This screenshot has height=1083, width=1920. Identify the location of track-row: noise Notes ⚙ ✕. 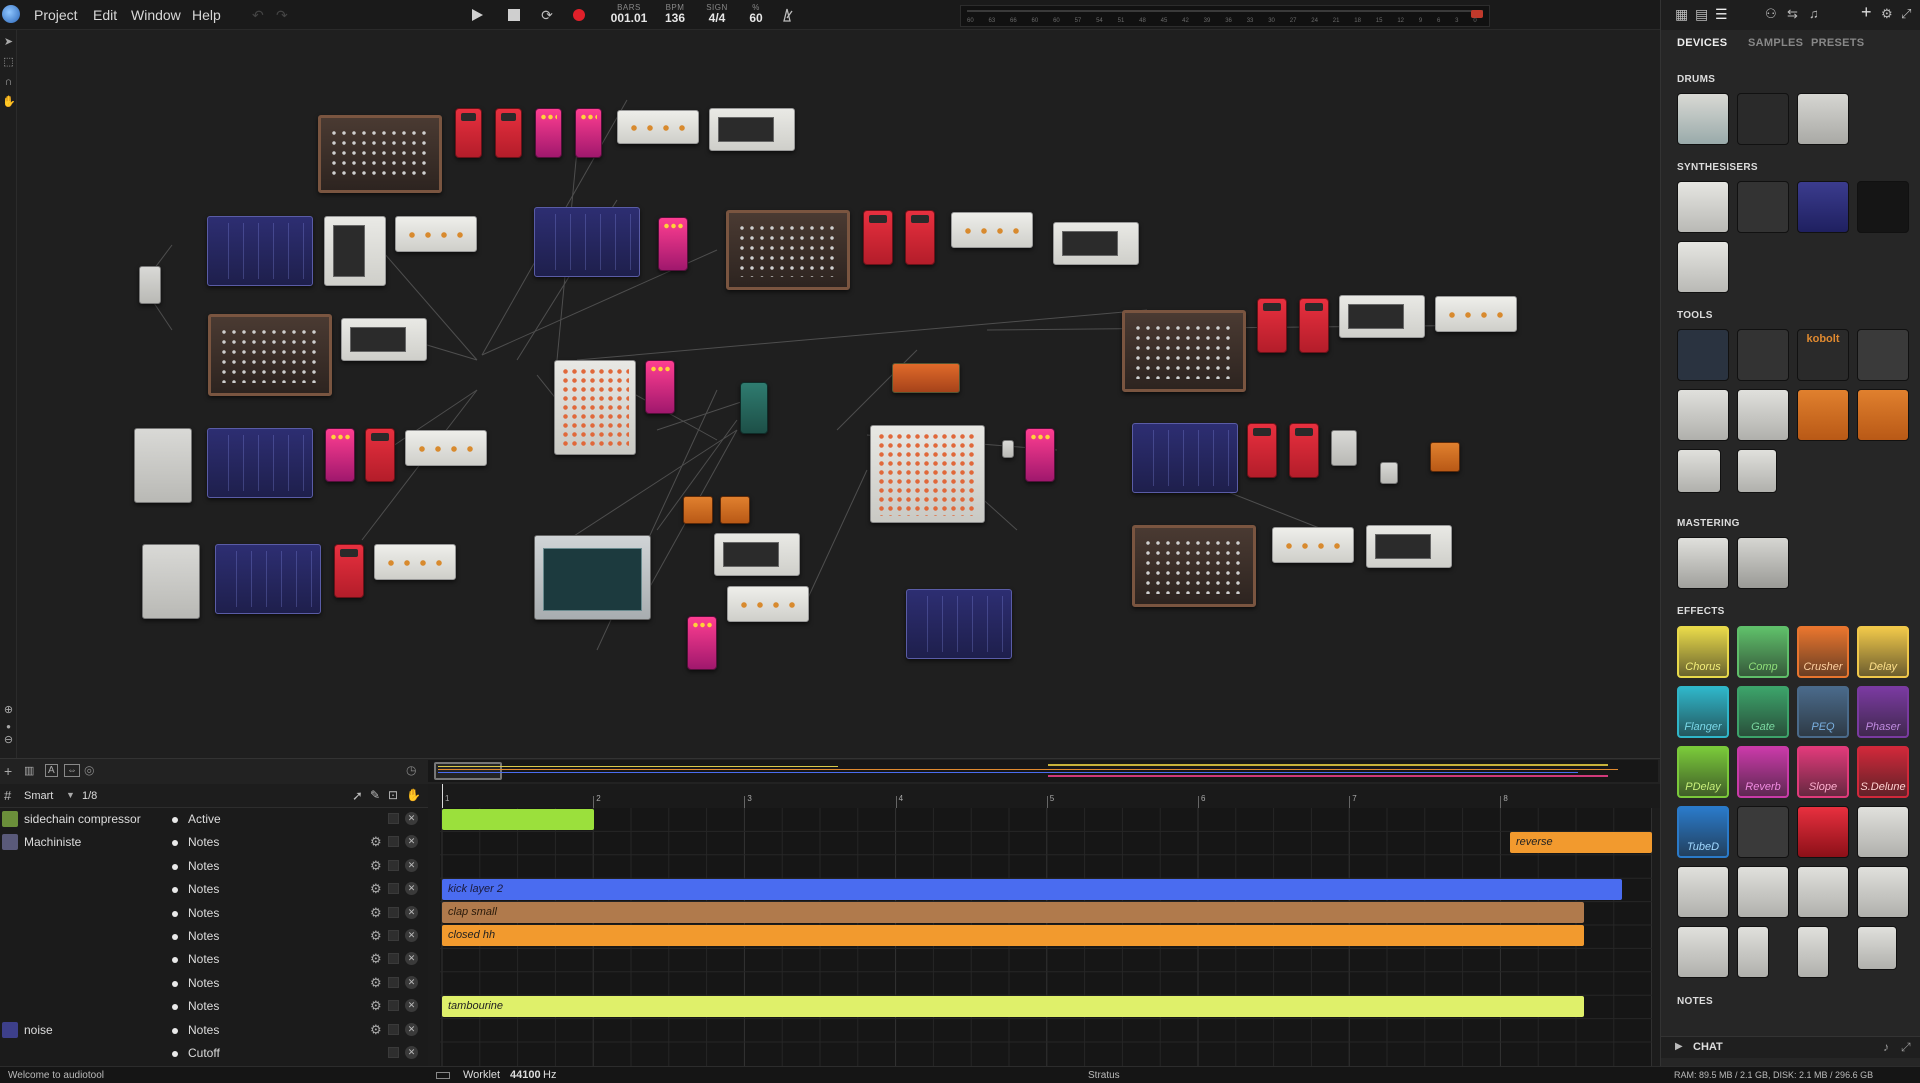
(214, 1030).